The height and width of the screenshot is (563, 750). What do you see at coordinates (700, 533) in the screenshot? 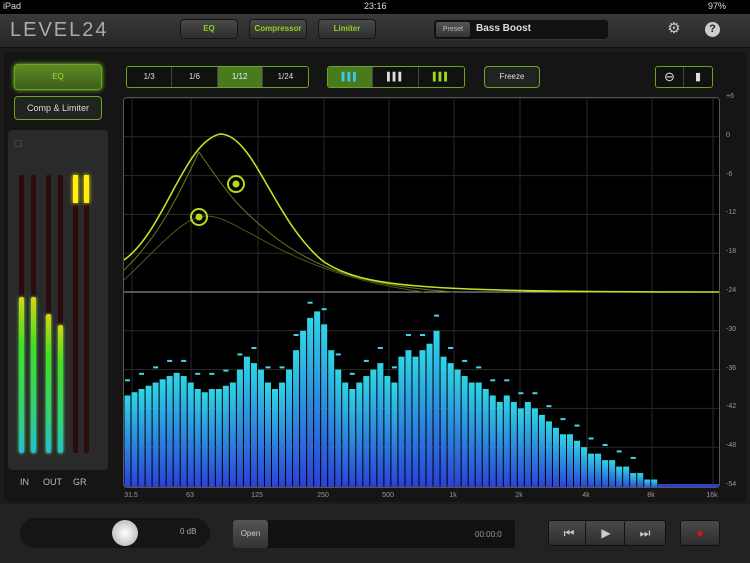
I see `record-button: ●` at bounding box center [700, 533].